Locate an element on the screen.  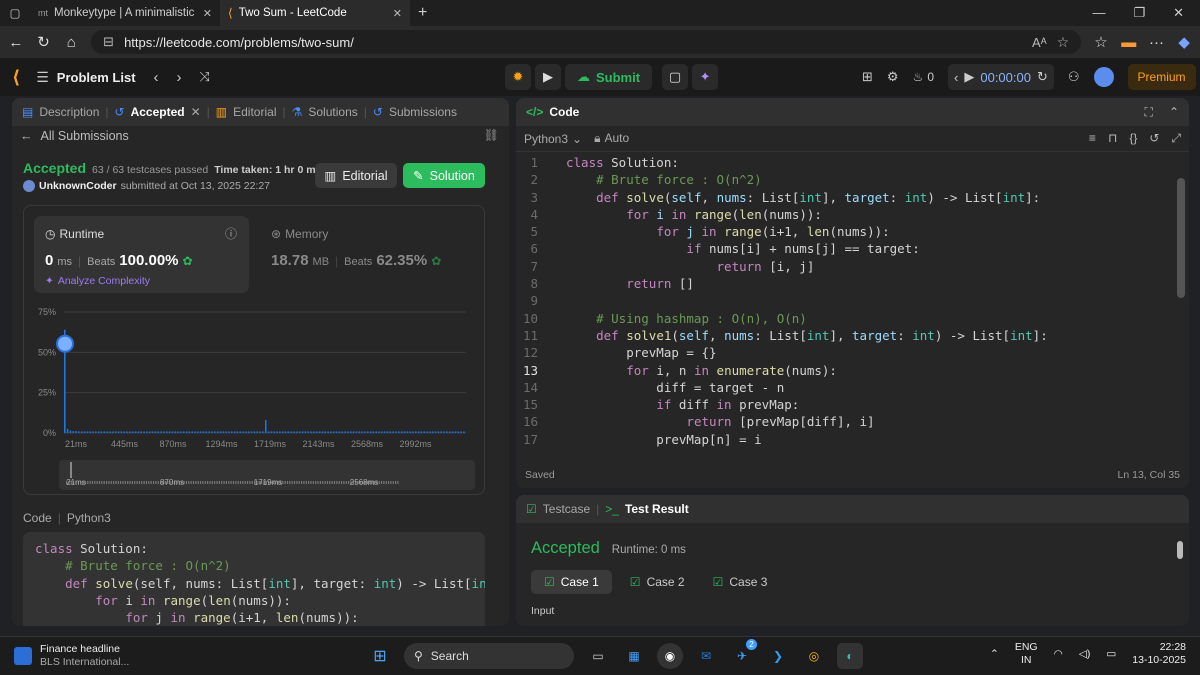
info-icon: ⓘ is located at coordinates (231, 233).